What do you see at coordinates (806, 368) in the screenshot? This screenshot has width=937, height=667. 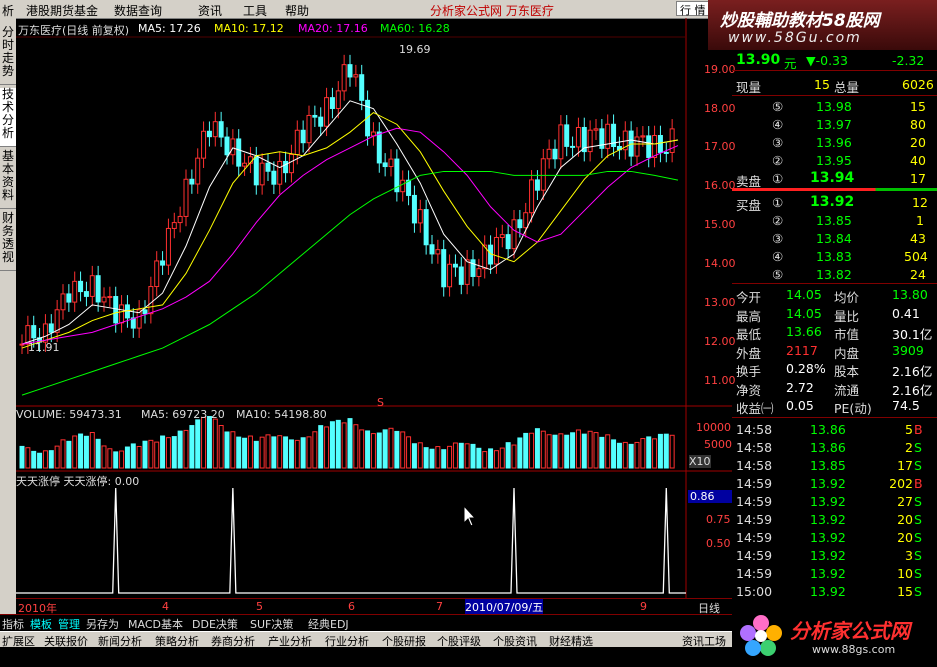 I see `stat-value: 0.28%` at bounding box center [806, 368].